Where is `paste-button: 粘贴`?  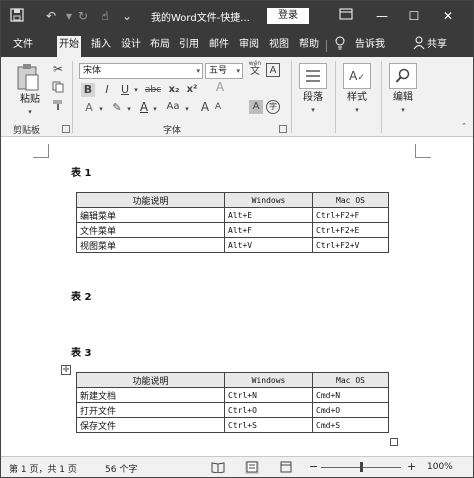 paste-button: 粘贴 is located at coordinates (30, 100).